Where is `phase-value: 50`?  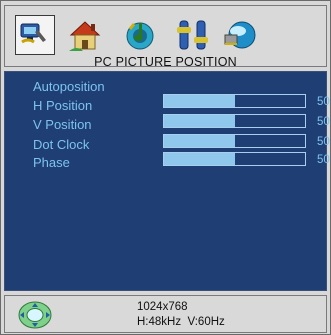 phase-value: 50 is located at coordinates (323, 160).